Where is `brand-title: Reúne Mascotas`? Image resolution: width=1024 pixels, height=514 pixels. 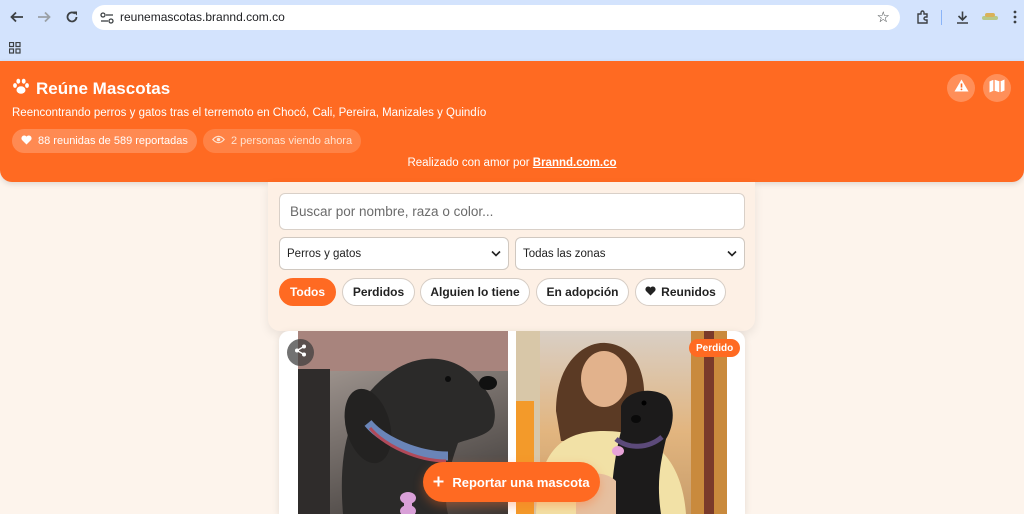
brand-title: Reúne Mascotas is located at coordinates (103, 88).